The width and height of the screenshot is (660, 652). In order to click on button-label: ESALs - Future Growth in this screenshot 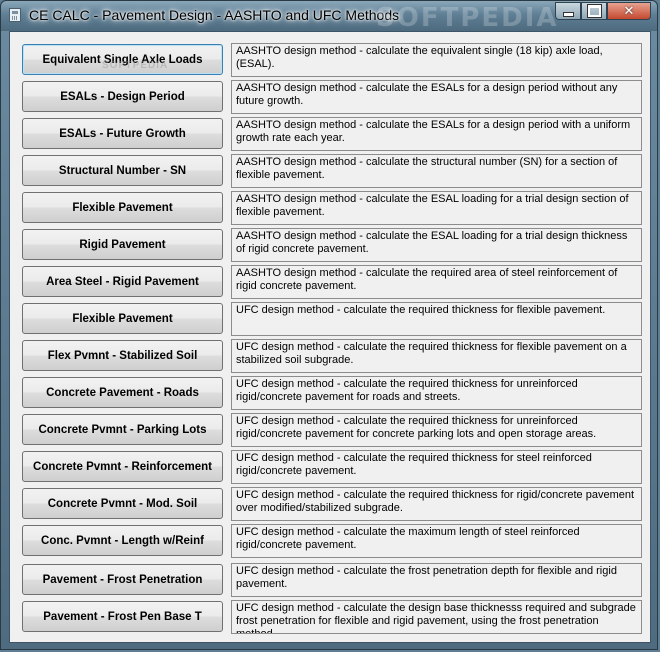, I will do `click(122, 133)`.